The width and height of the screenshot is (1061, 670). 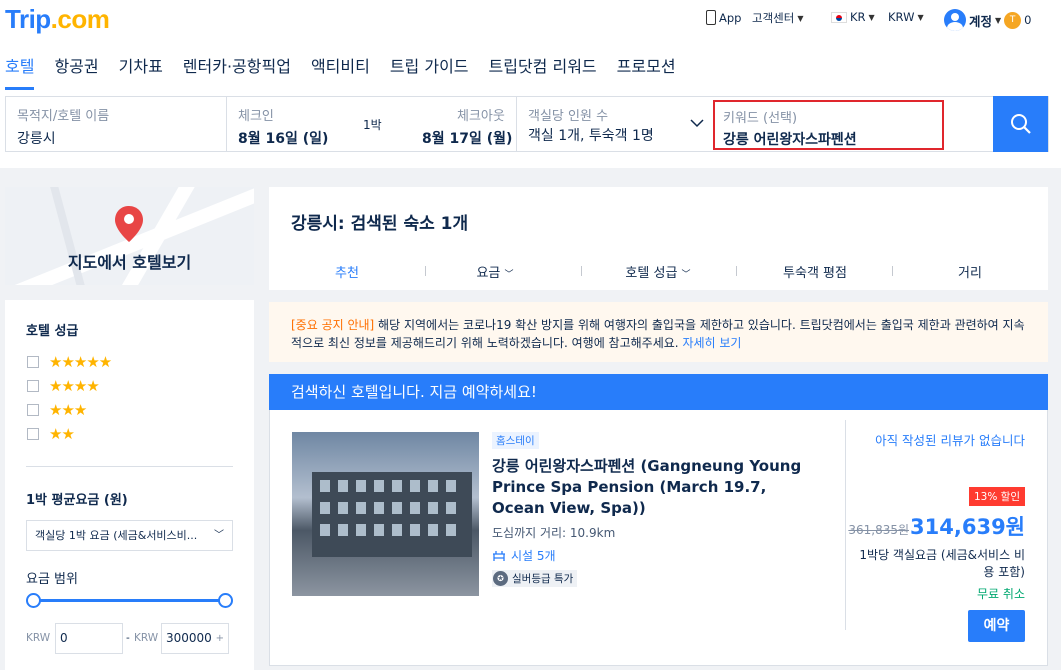 What do you see at coordinates (723, 17) in the screenshot?
I see `app-link: App` at bounding box center [723, 17].